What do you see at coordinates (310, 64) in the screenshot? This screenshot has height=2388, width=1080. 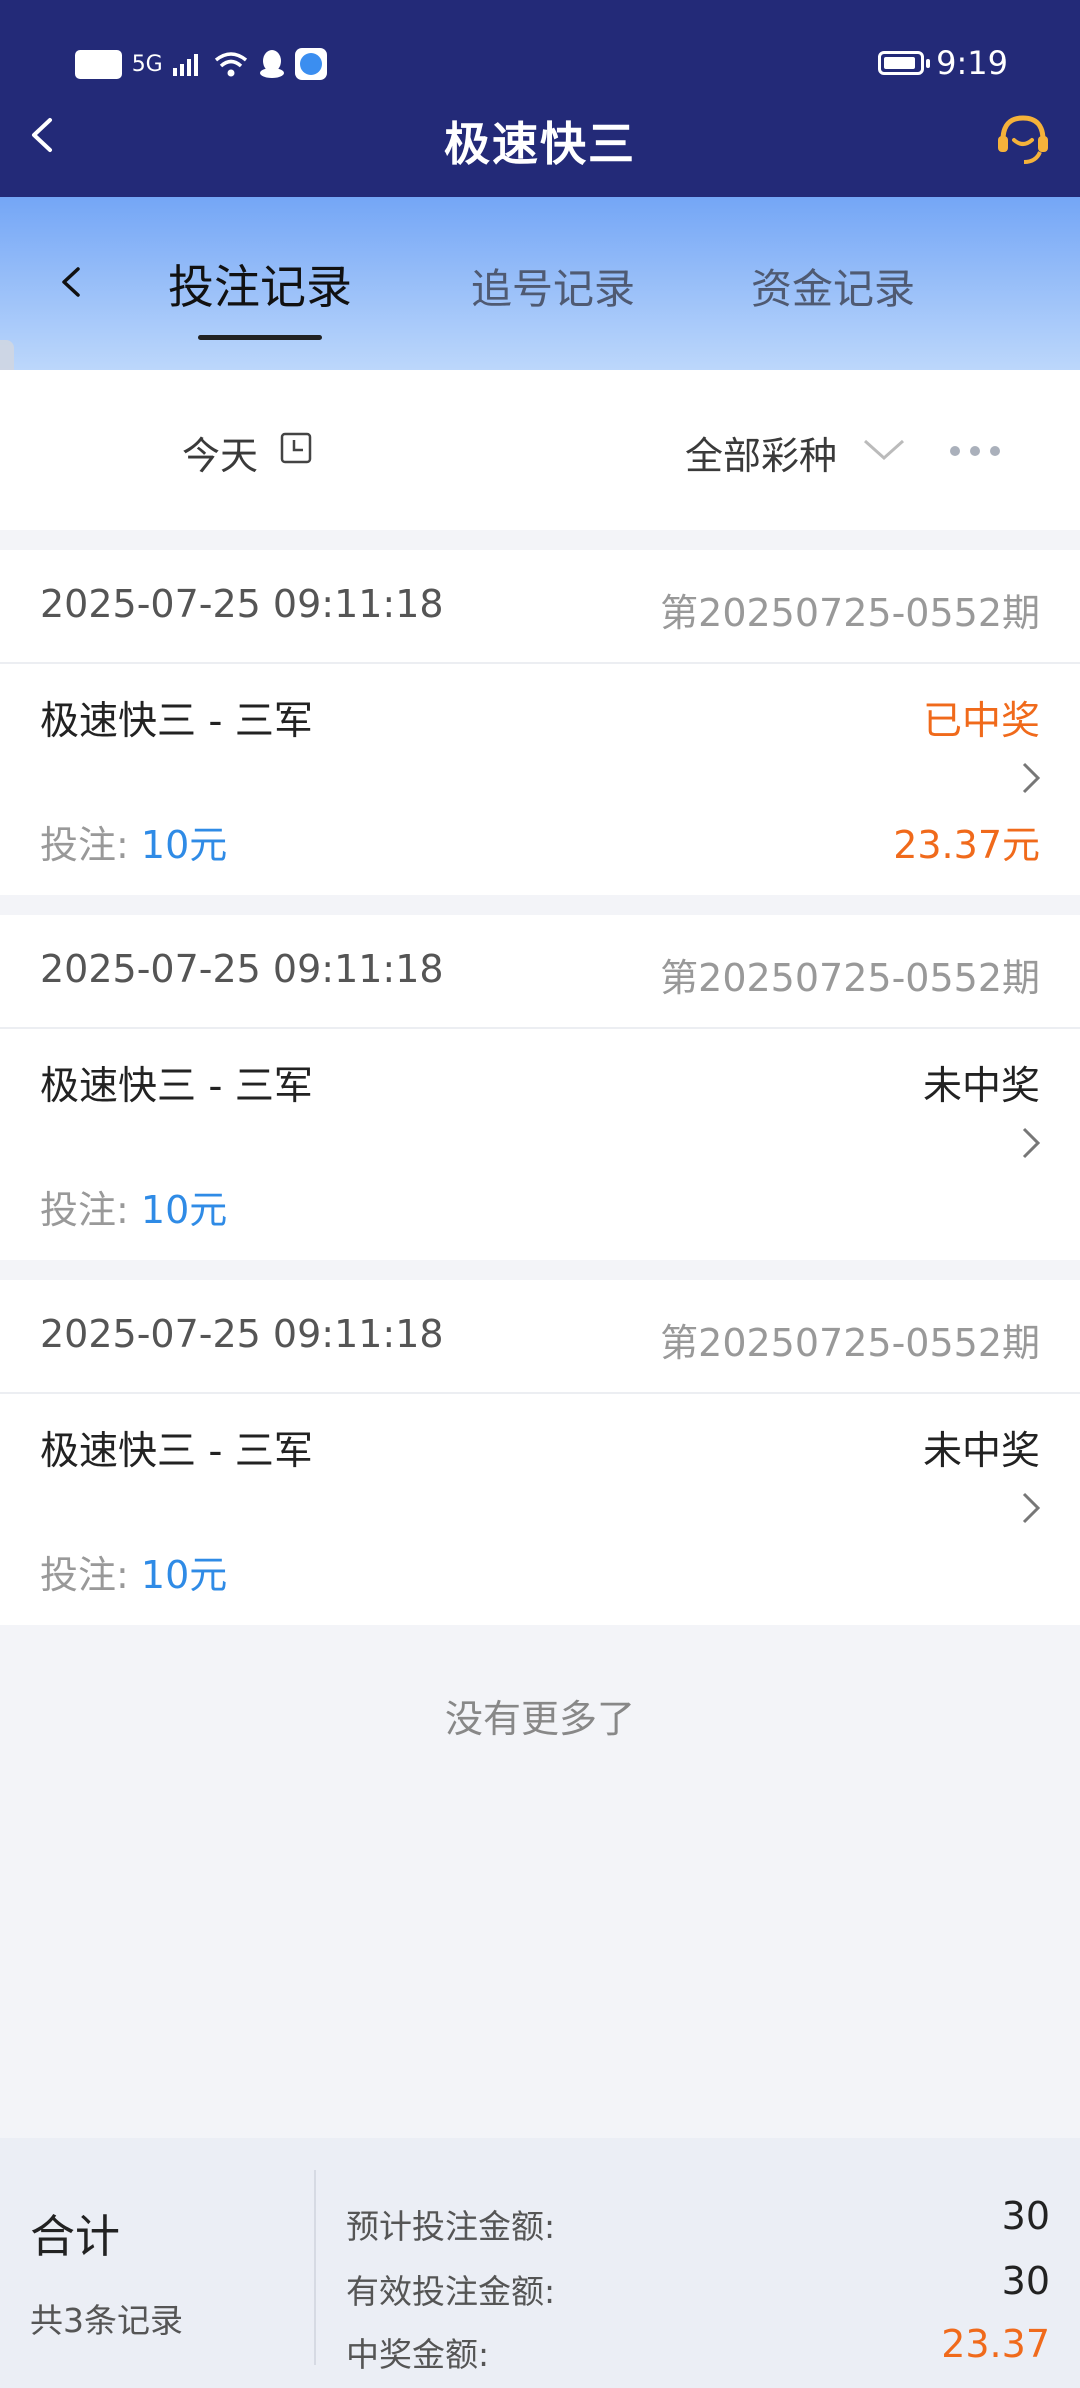 I see `browser-icon` at bounding box center [310, 64].